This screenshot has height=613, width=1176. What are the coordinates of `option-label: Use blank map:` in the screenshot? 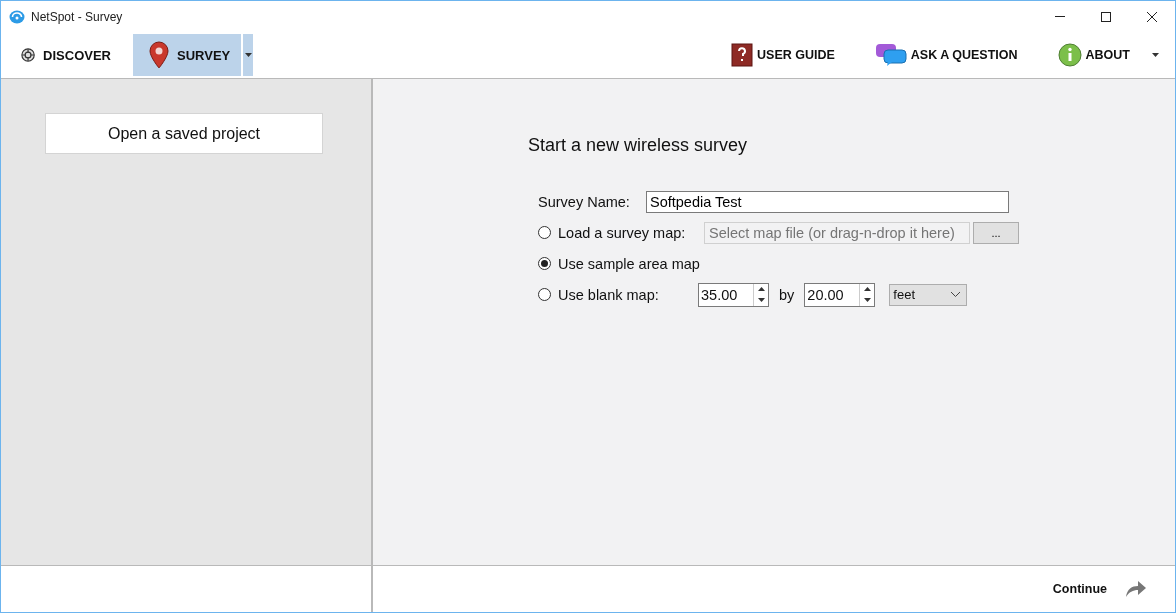 It's located at (609, 294).